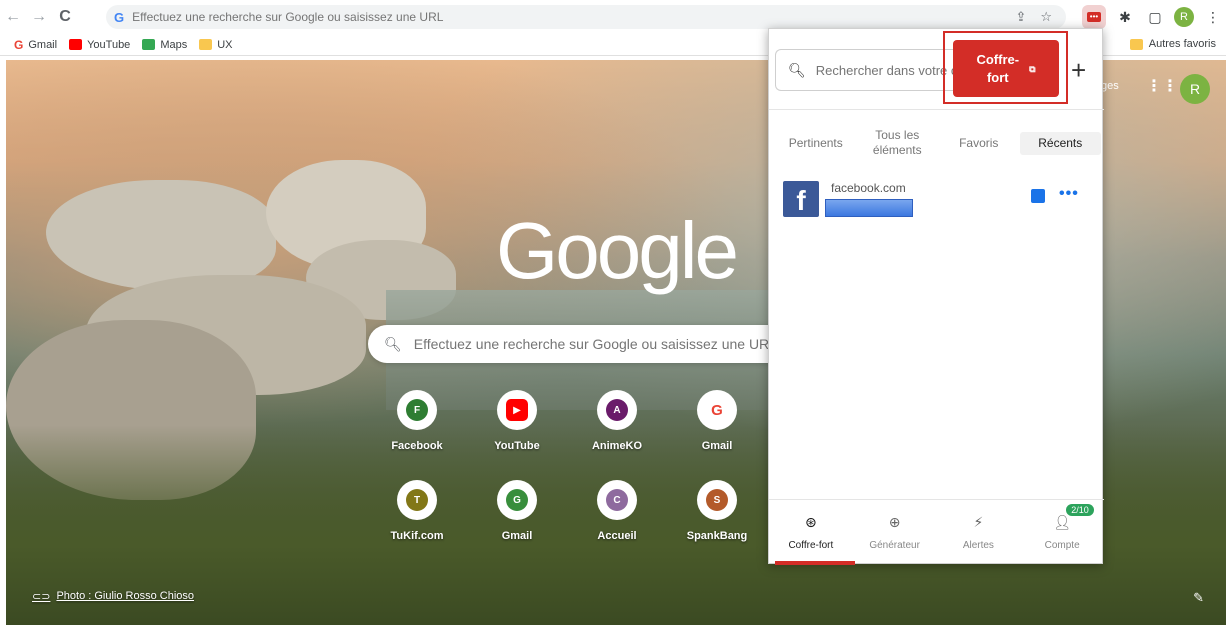  I want to click on link-icon: ⊂⊃, so click(41, 597).